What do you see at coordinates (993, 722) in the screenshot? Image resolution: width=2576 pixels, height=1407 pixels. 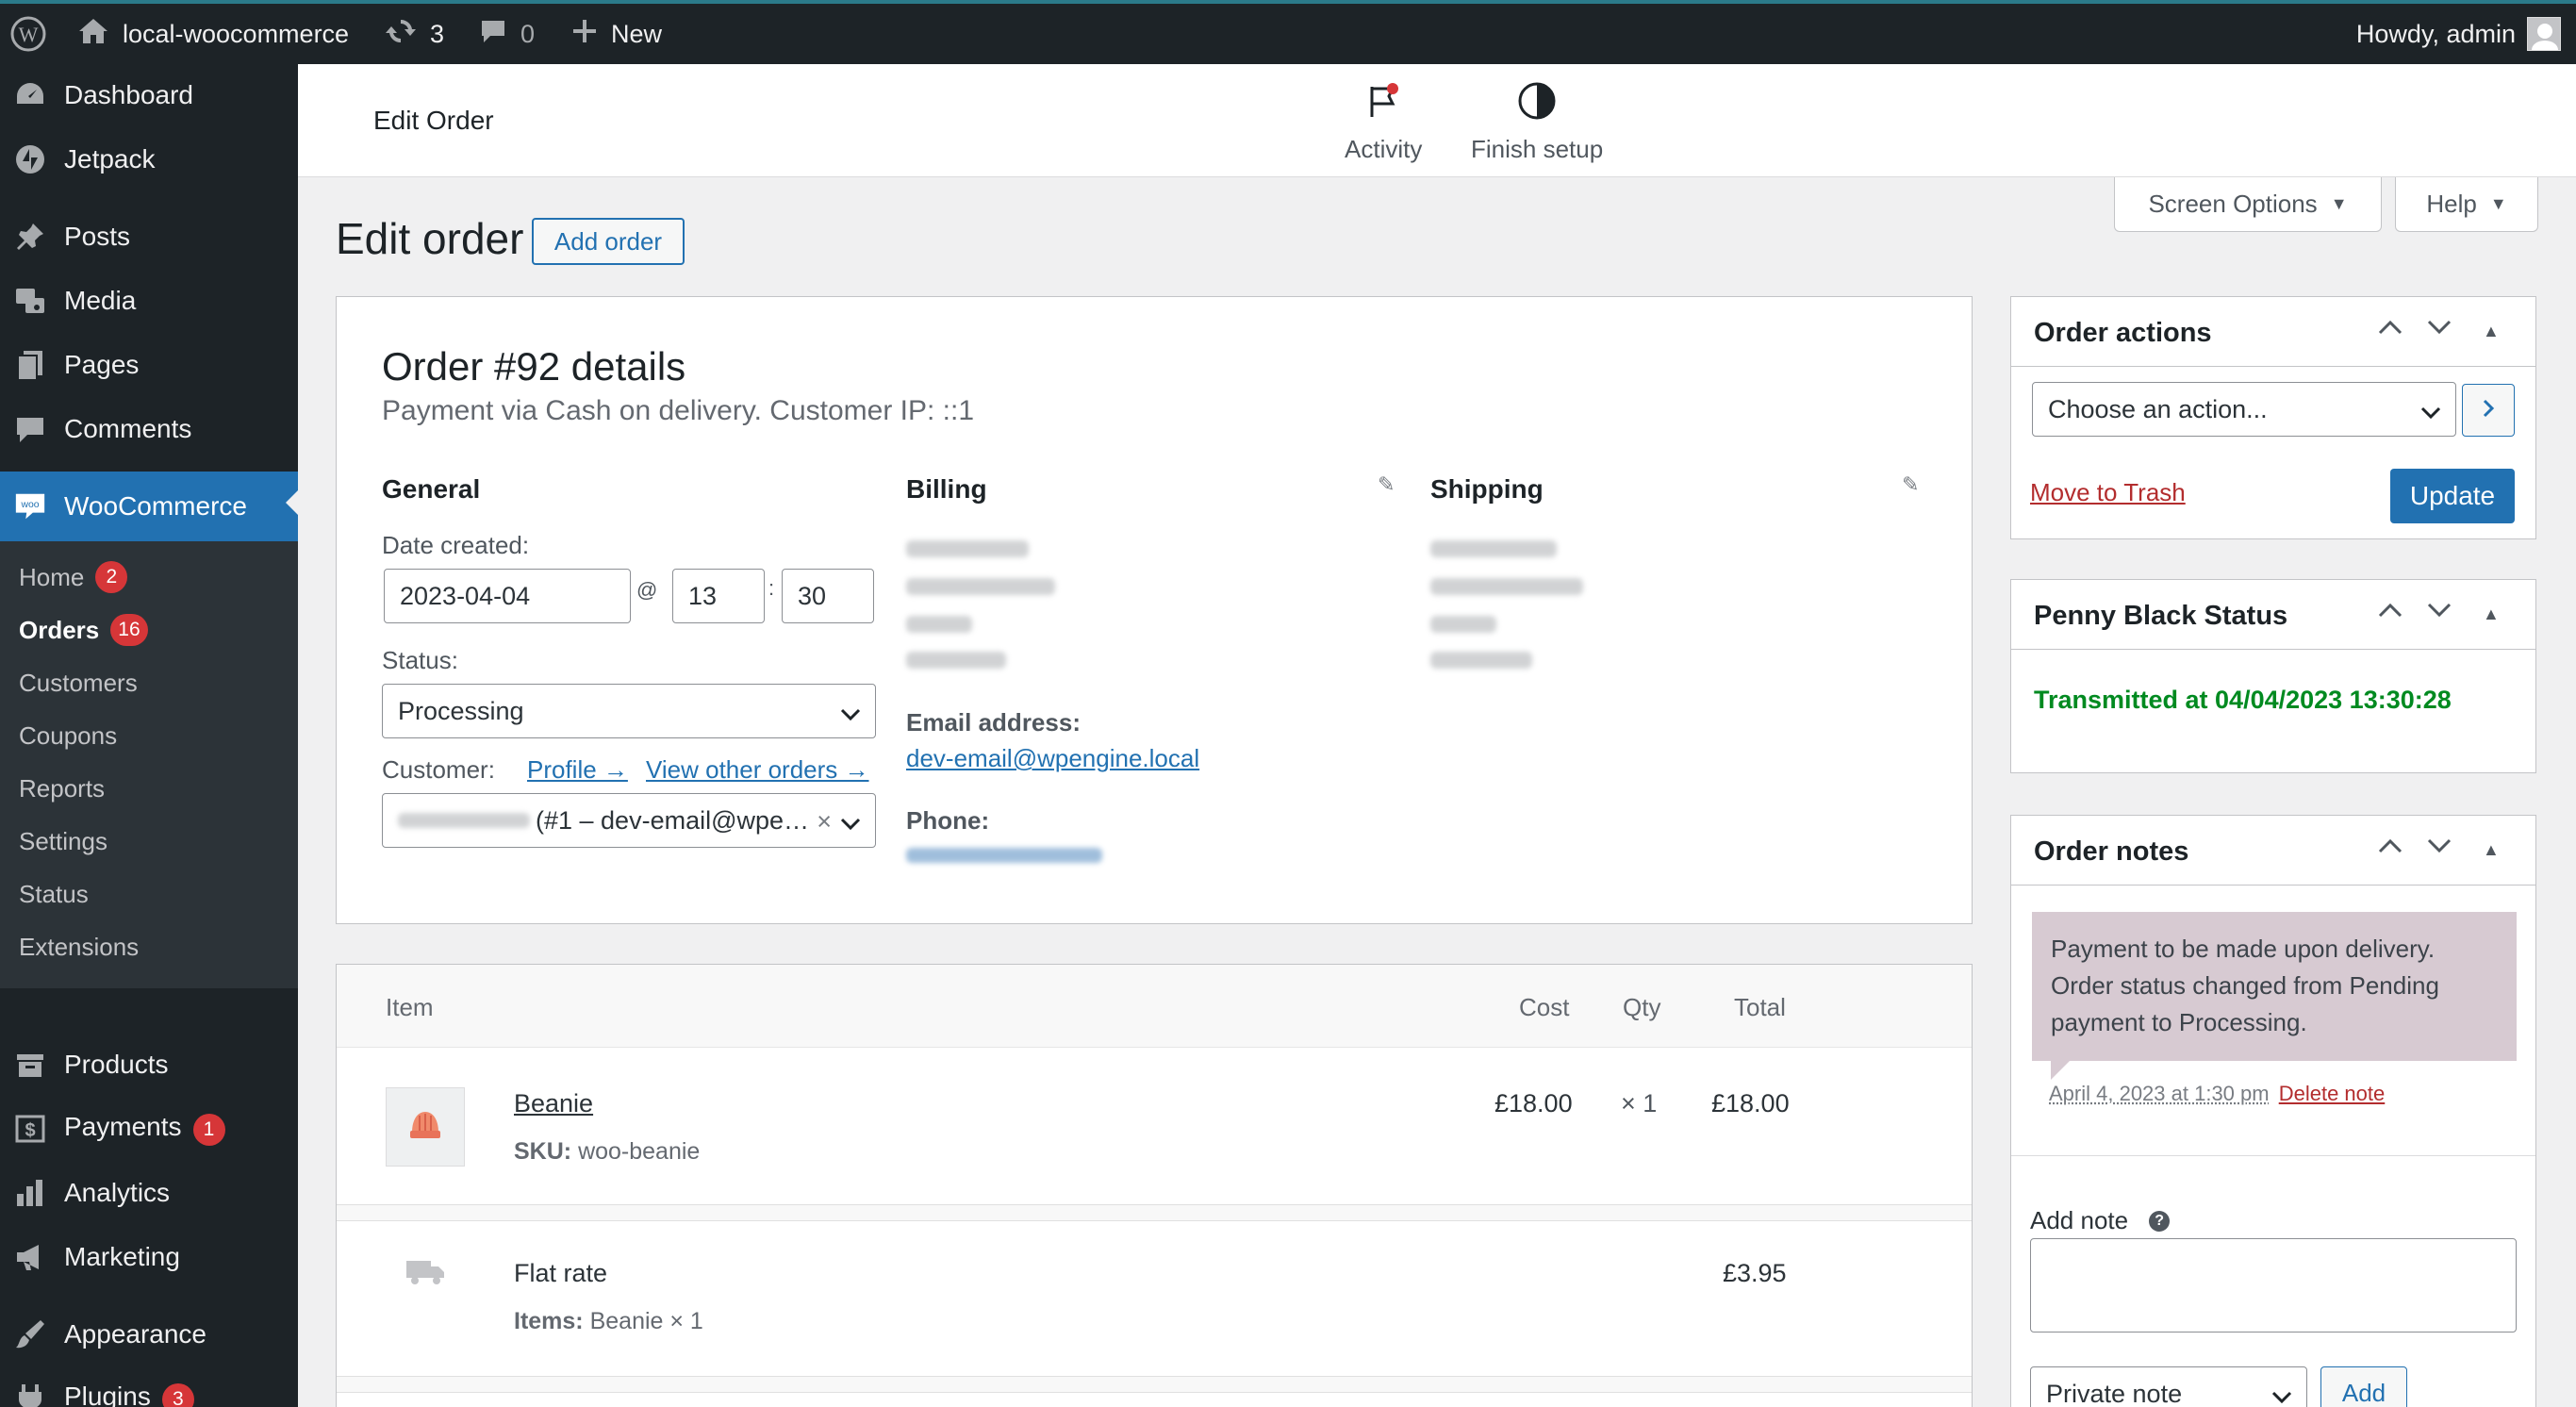 I see `email-label: Email address:` at bounding box center [993, 722].